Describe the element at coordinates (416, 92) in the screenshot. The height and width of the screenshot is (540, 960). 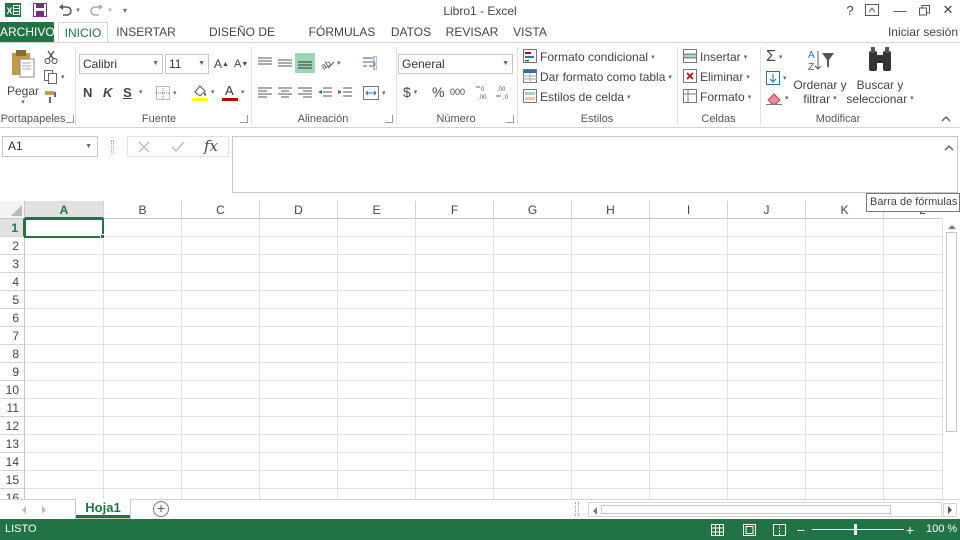
I see `currency-button: $ ▾` at that location.